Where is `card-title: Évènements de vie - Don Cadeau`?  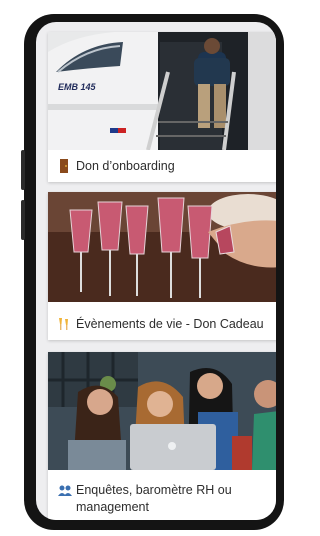 card-title: Évènements de vie - Don Cadeau is located at coordinates (170, 324).